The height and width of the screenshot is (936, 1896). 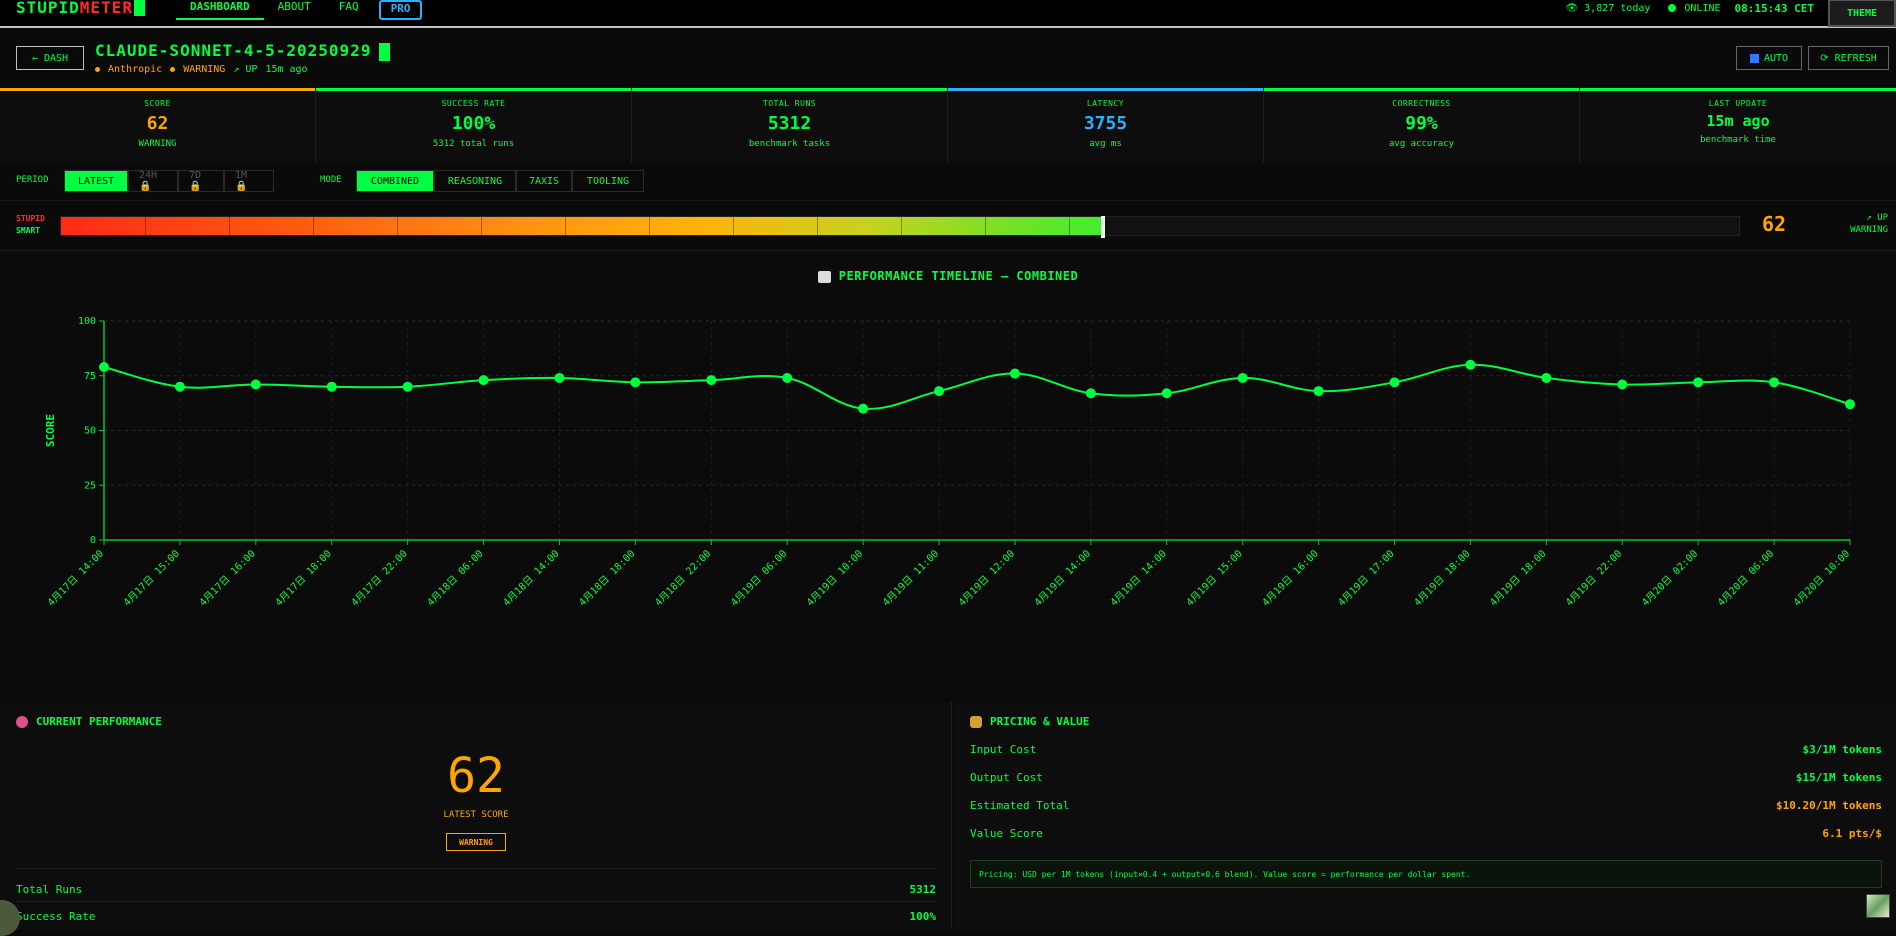 I want to click on stat-label: LATENCY, so click(x=1105, y=103).